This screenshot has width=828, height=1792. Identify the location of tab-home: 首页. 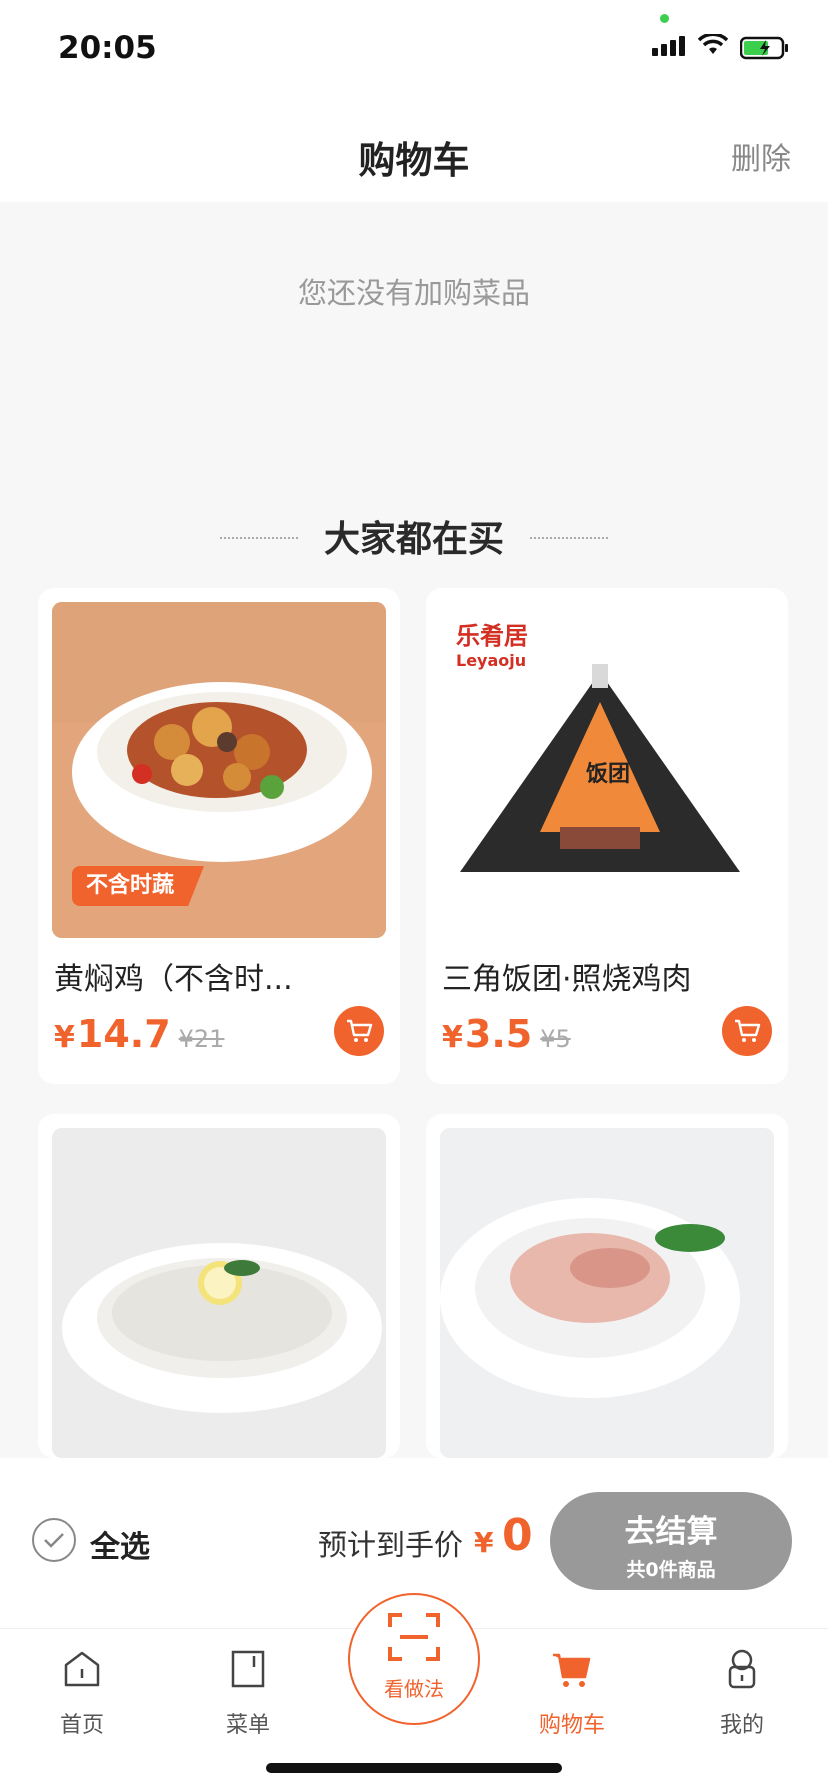
(82, 1693).